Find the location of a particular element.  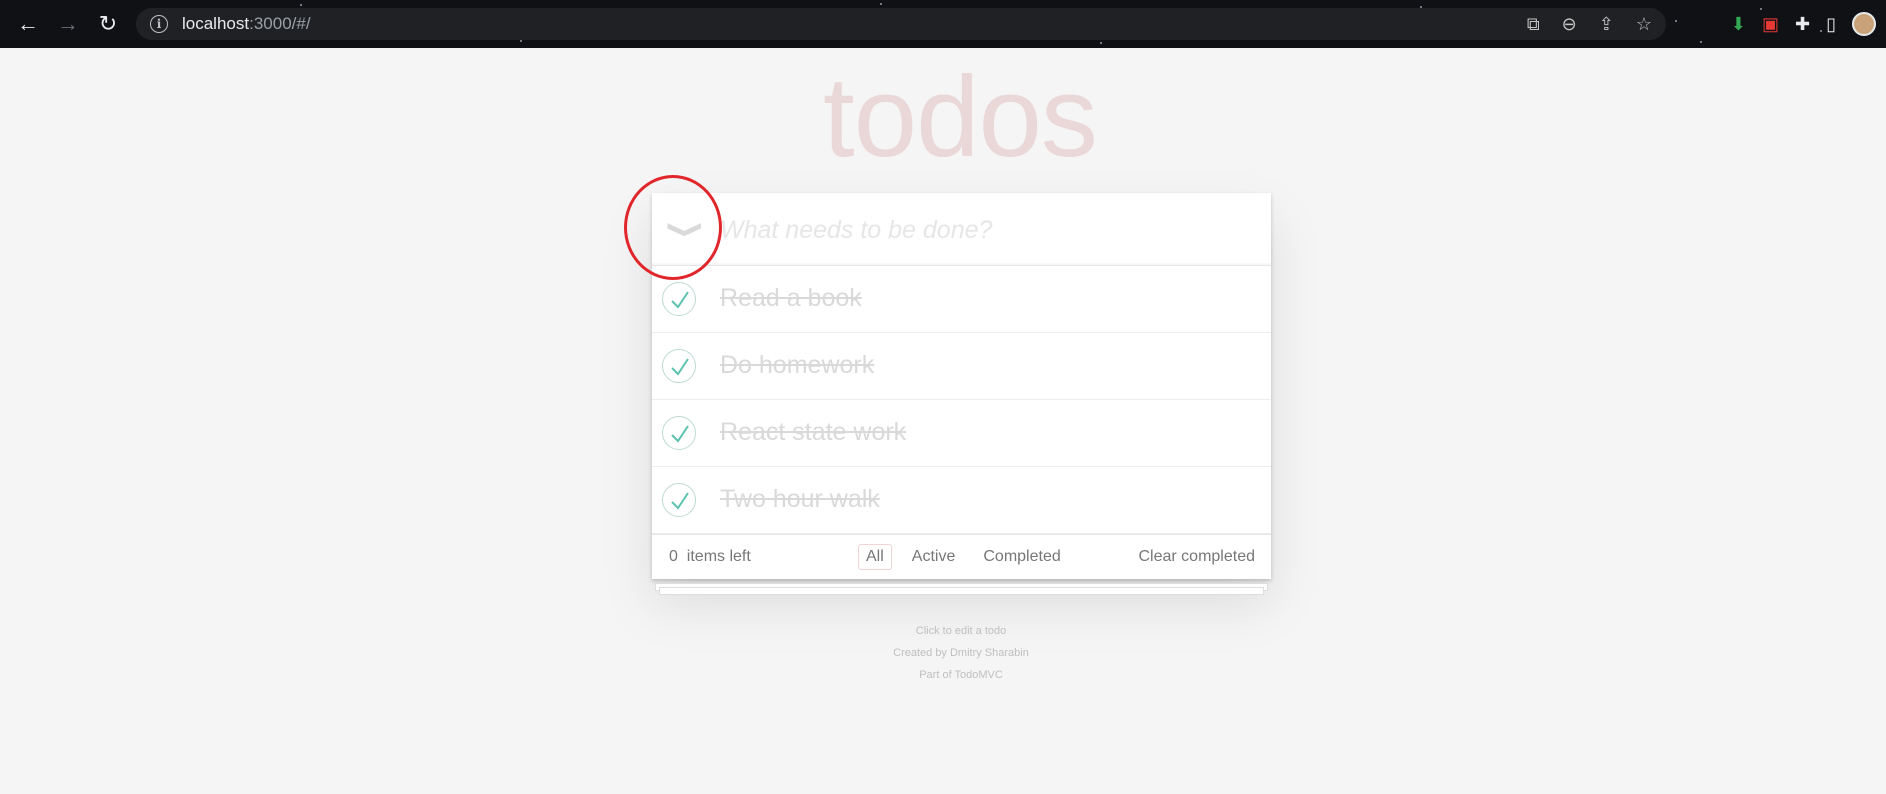

todo-label: Read a book is located at coordinates (791, 298).